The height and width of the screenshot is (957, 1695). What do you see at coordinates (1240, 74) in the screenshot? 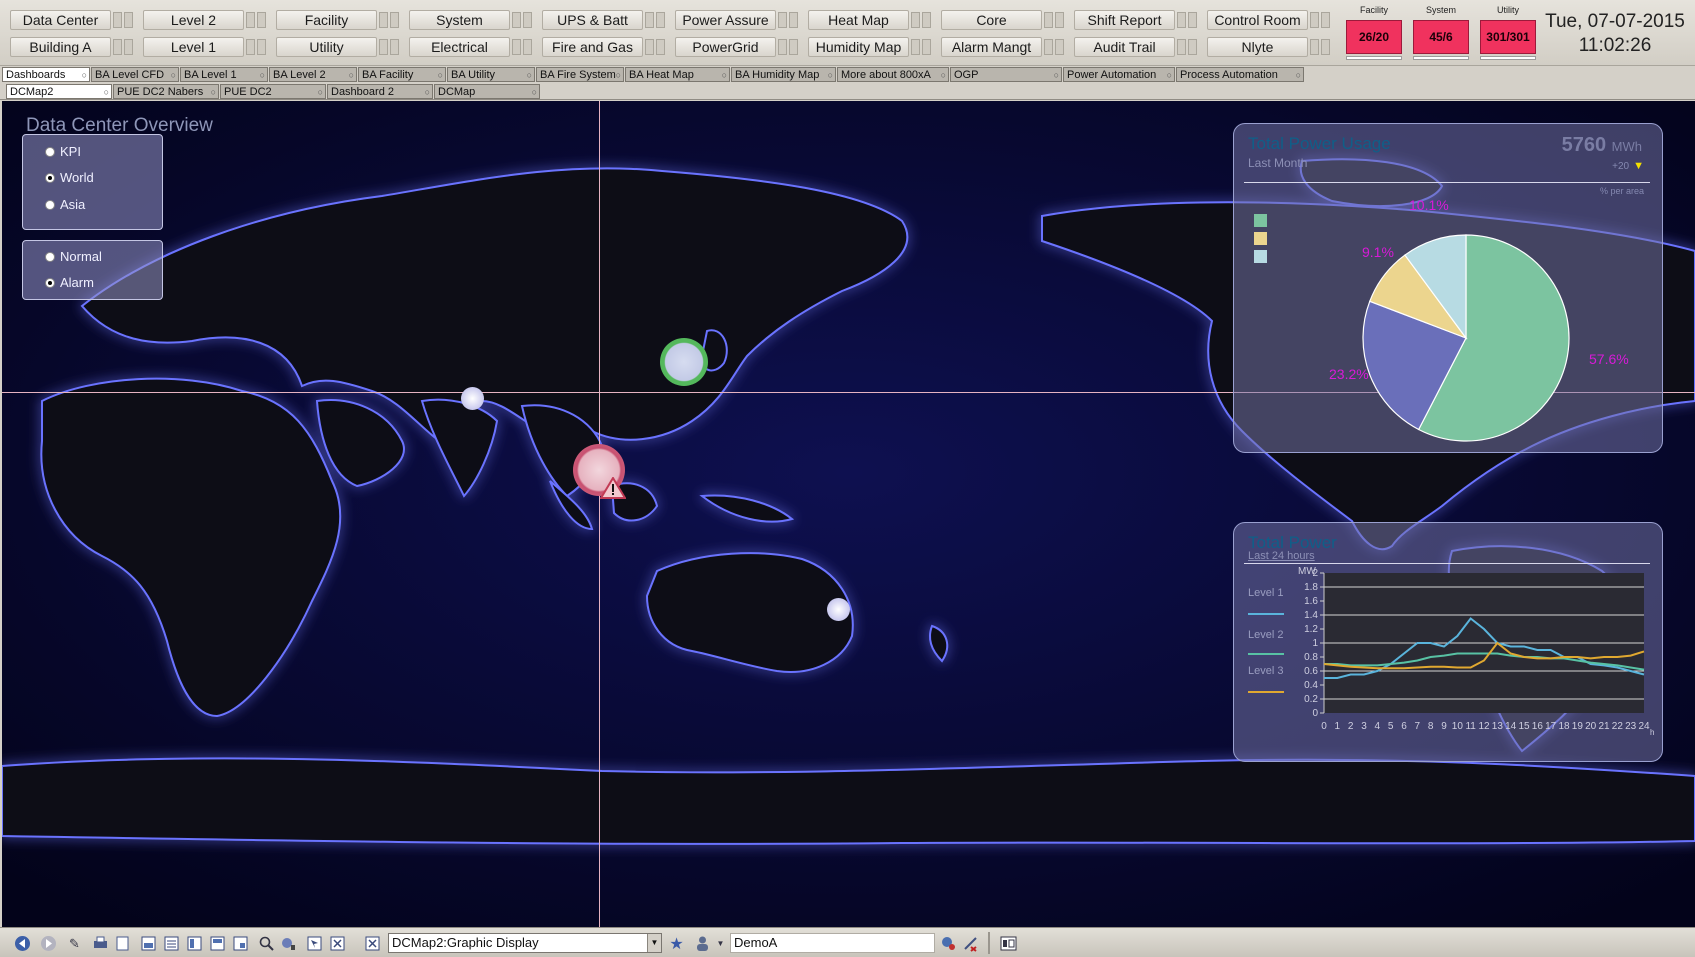
I see `tab-process-automation: Process Automation ○` at bounding box center [1240, 74].